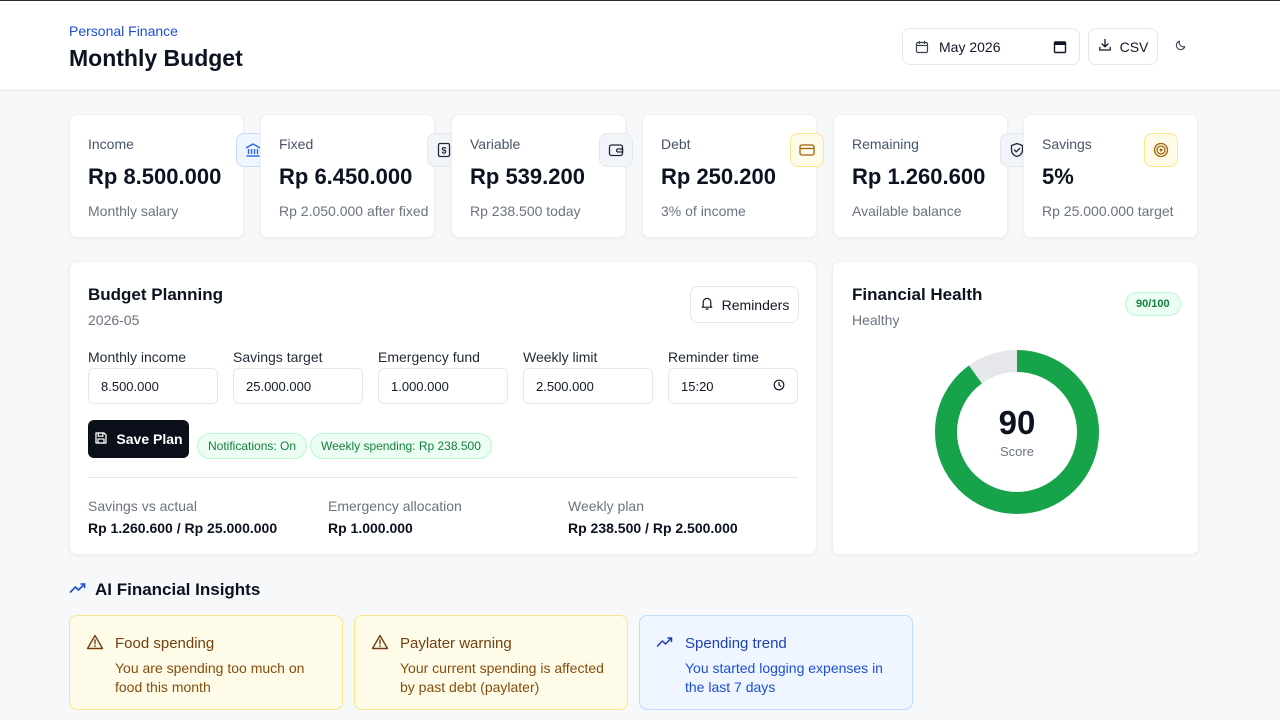  What do you see at coordinates (429, 357) in the screenshot?
I see `field-label: Emergency fund` at bounding box center [429, 357].